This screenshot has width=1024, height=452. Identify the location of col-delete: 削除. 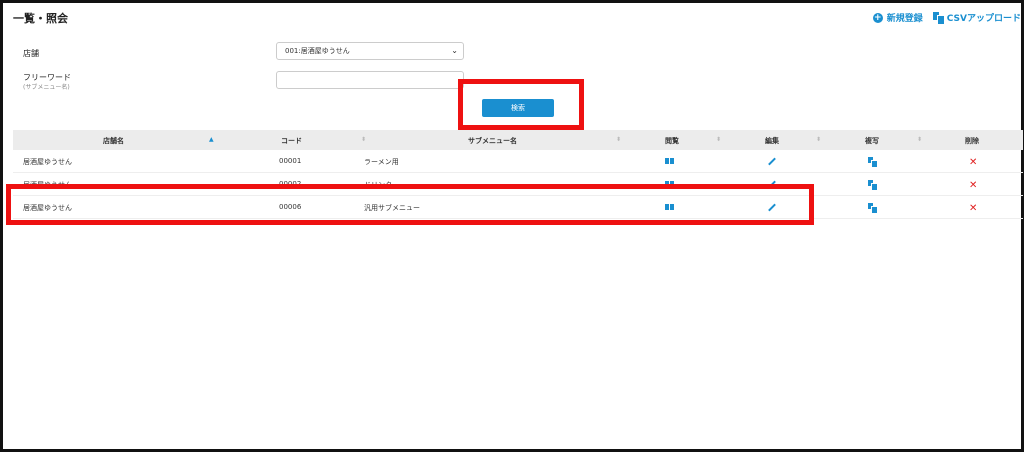
(972, 141).